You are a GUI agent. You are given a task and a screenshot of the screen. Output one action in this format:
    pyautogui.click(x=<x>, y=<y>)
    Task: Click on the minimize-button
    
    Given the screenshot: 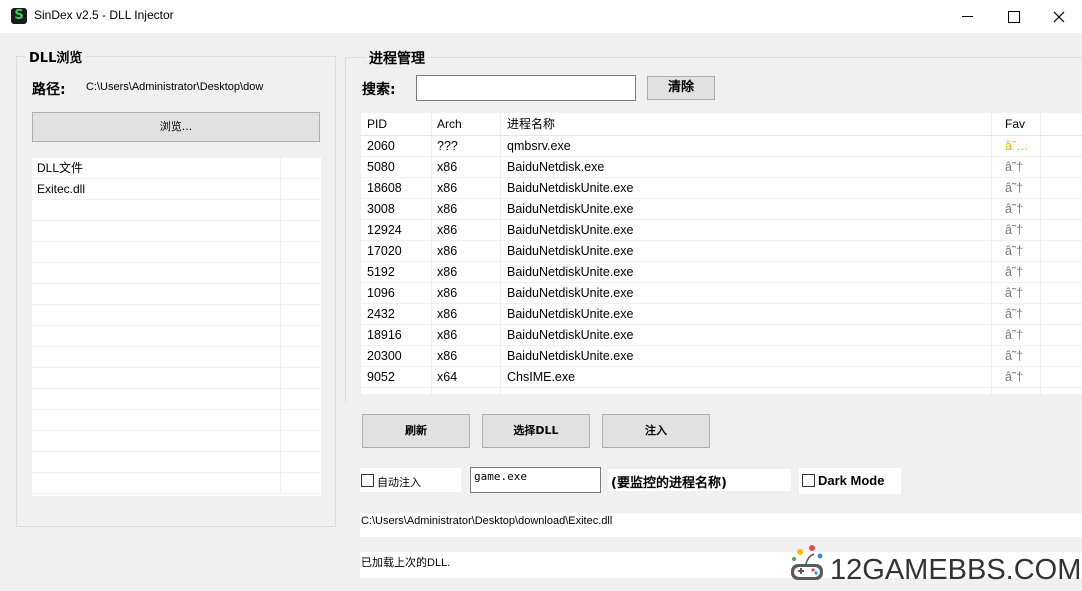 What is the action you would take?
    pyautogui.click(x=967, y=16)
    